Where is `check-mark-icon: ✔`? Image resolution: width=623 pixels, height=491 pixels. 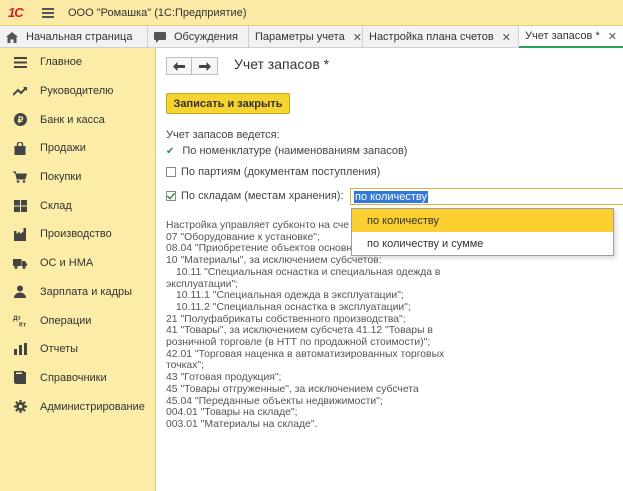
check-mark-icon: ✔ is located at coordinates (170, 151).